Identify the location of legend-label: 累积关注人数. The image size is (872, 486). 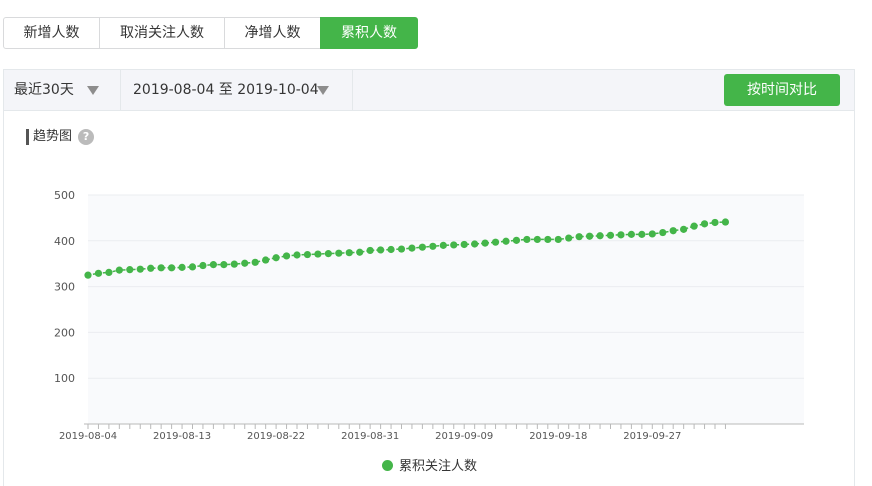
(438, 466).